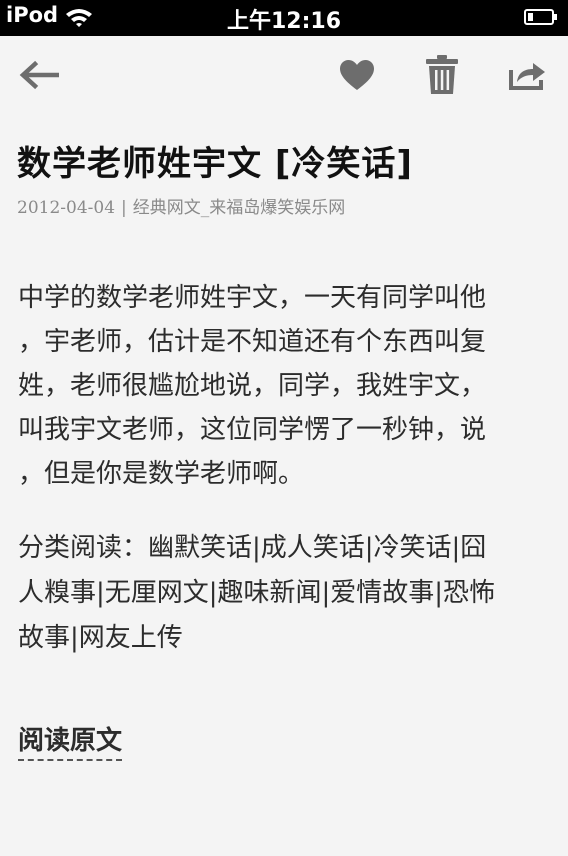 The width and height of the screenshot is (568, 856). I want to click on category-line: 人糗事|无厘网文|趣味新闻|爱情故事|恐怖, so click(288, 593).